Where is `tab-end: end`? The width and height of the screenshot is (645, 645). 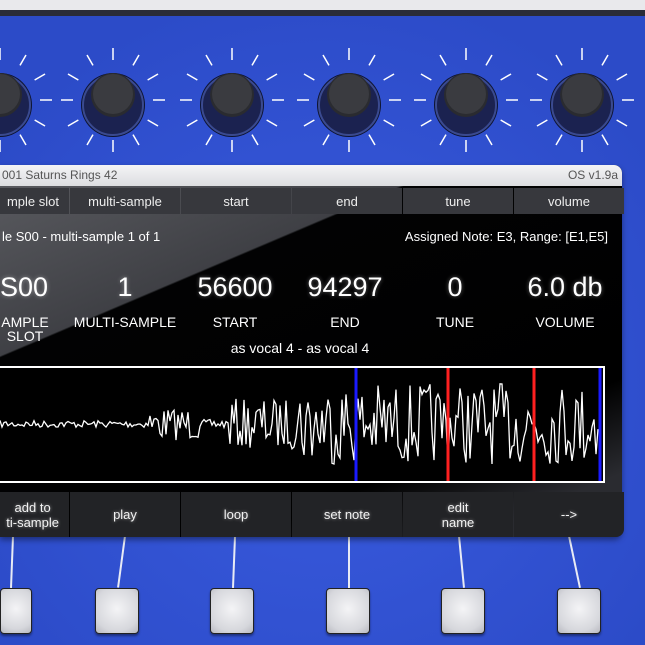 tab-end: end is located at coordinates (347, 201).